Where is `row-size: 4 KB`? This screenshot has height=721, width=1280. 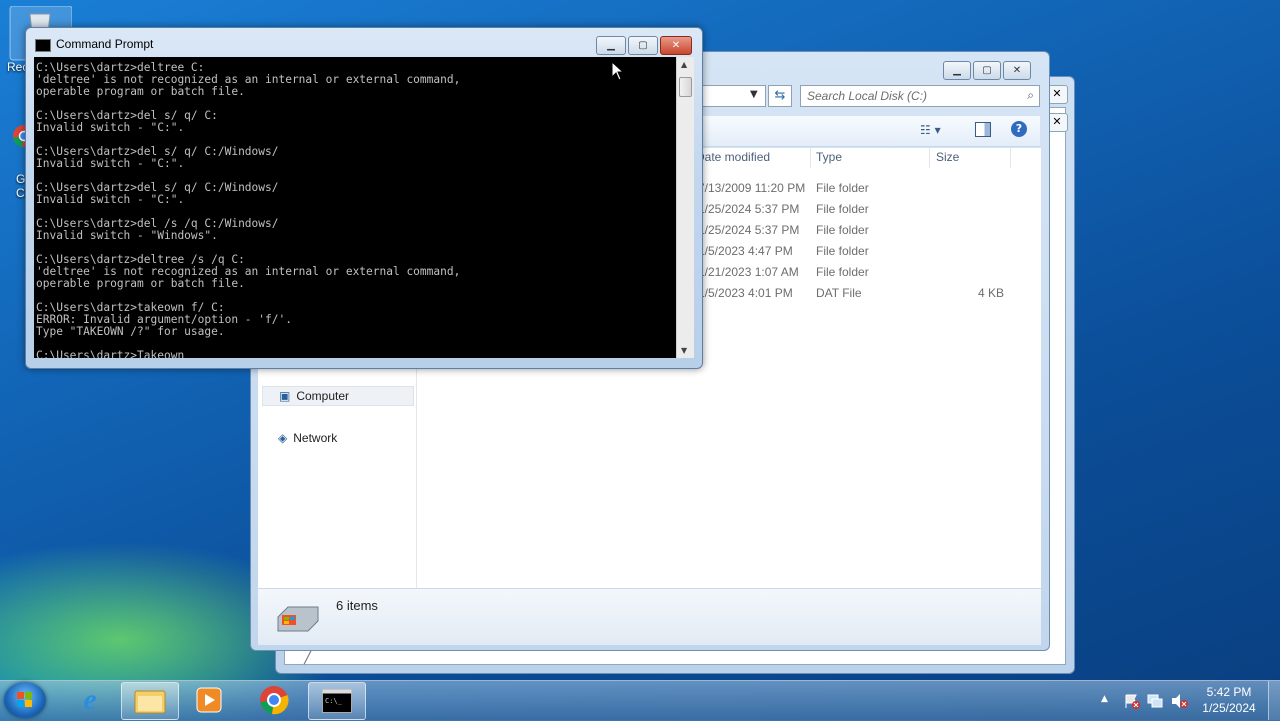 row-size: 4 KB is located at coordinates (991, 293).